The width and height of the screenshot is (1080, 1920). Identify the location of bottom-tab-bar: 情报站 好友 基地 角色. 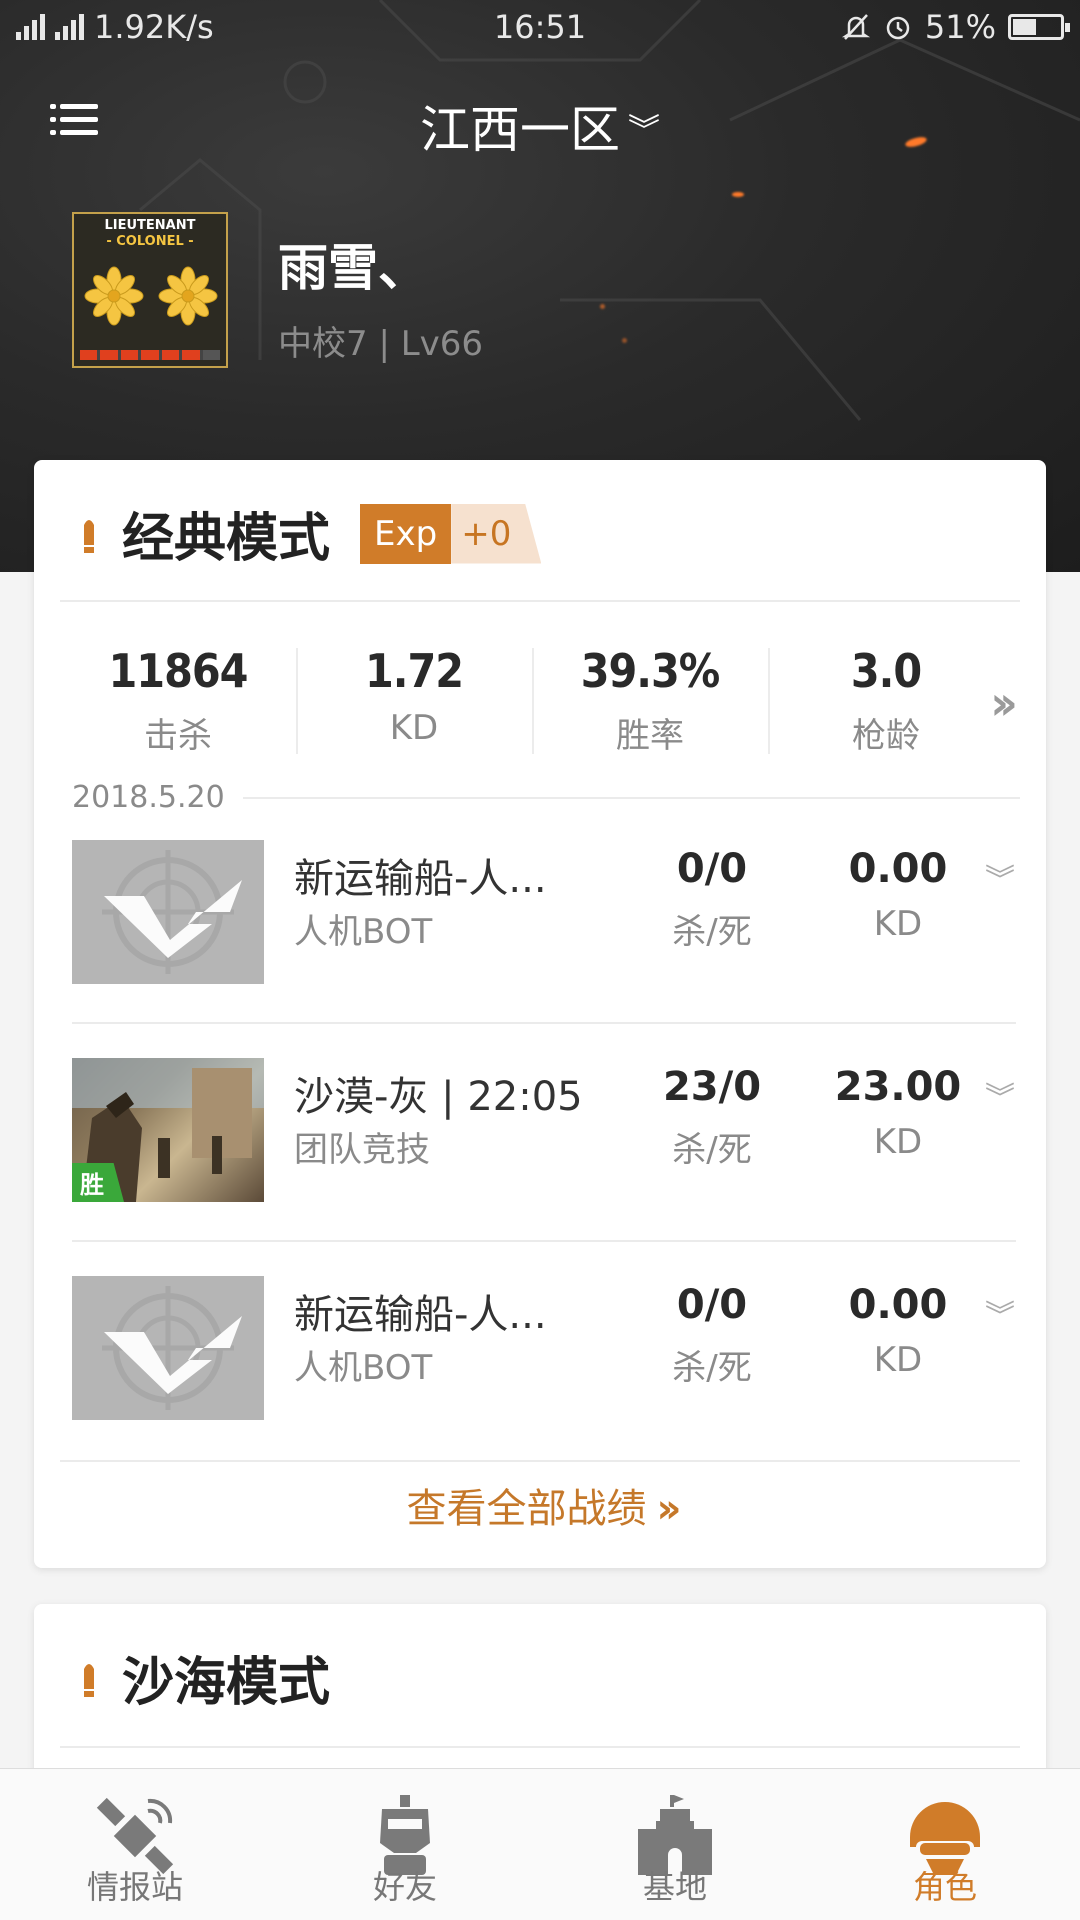
(540, 1844).